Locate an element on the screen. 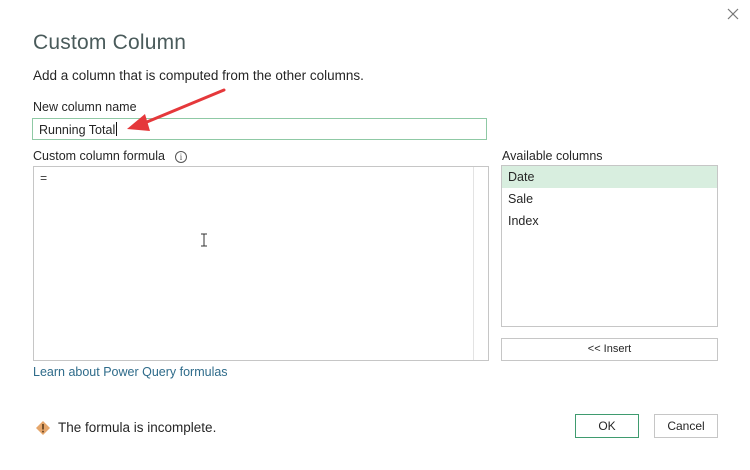 This screenshot has width=750, height=470. close-button is located at coordinates (733, 15).